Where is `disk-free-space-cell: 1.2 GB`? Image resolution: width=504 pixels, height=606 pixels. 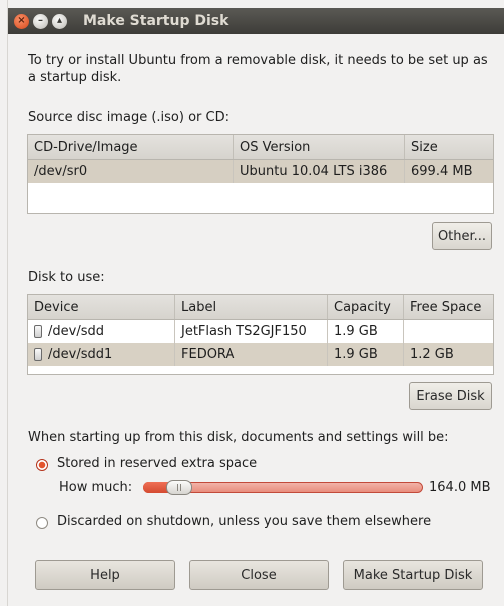
disk-free-space-cell: 1.2 GB is located at coordinates (432, 354).